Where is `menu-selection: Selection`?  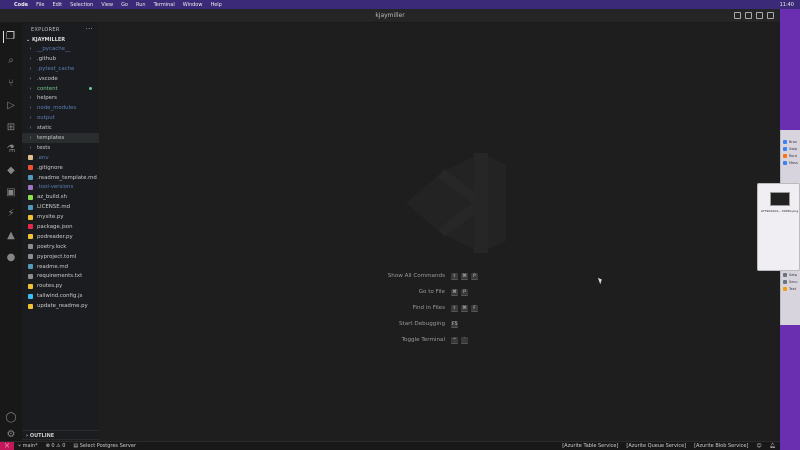
menu-selection: Selection is located at coordinates (81, 5).